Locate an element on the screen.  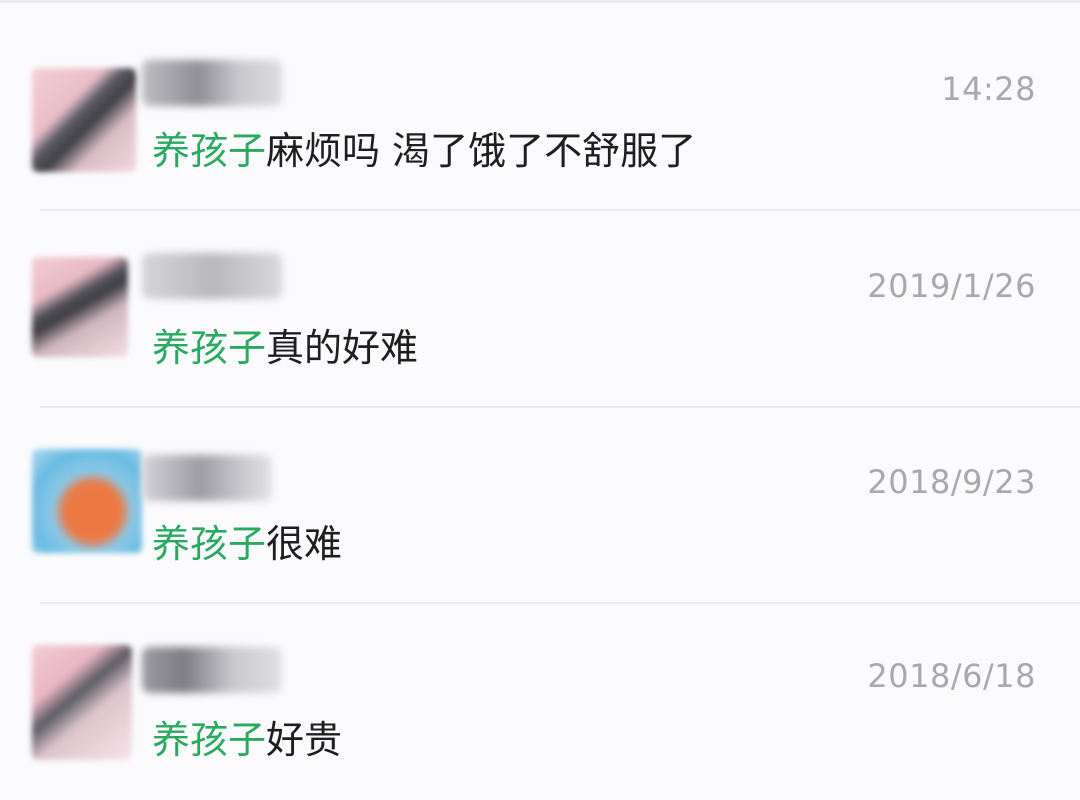
message-text: 麻烦吗 渴了饿了不舒服了 is located at coordinates (481, 151).